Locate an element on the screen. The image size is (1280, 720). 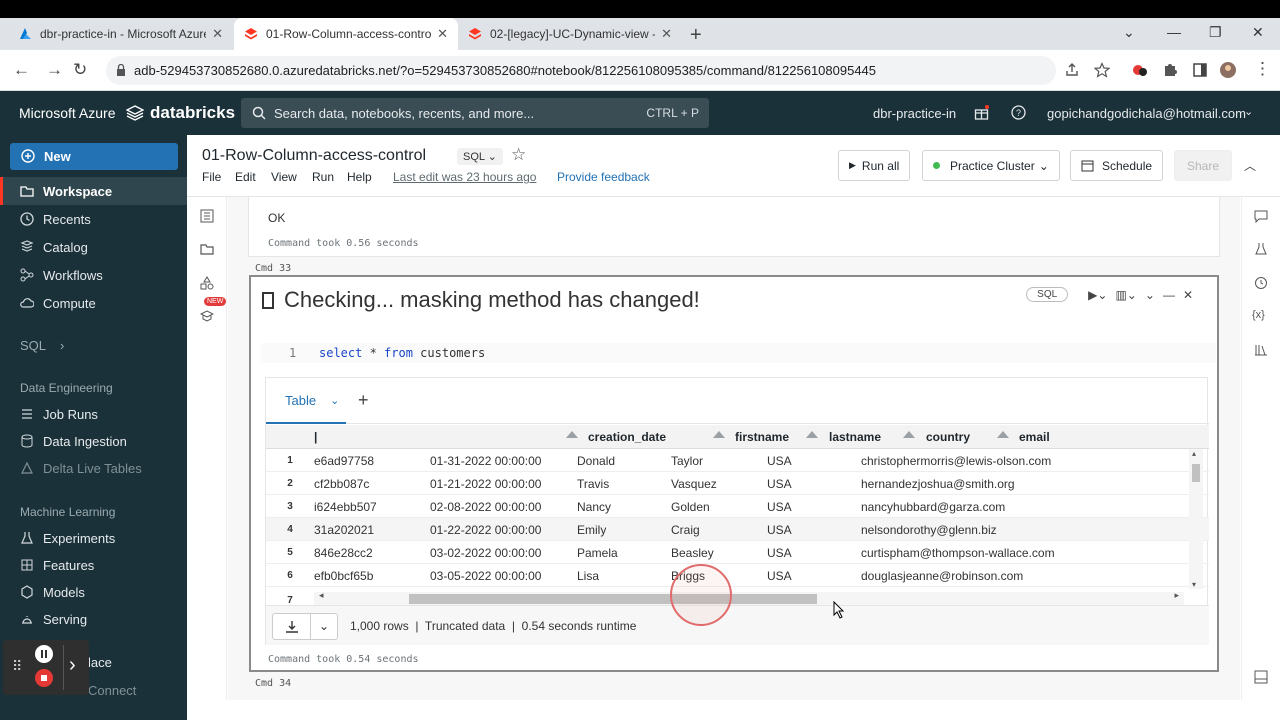
scroll-down-icon: ▾ is located at coordinates (1194, 584).